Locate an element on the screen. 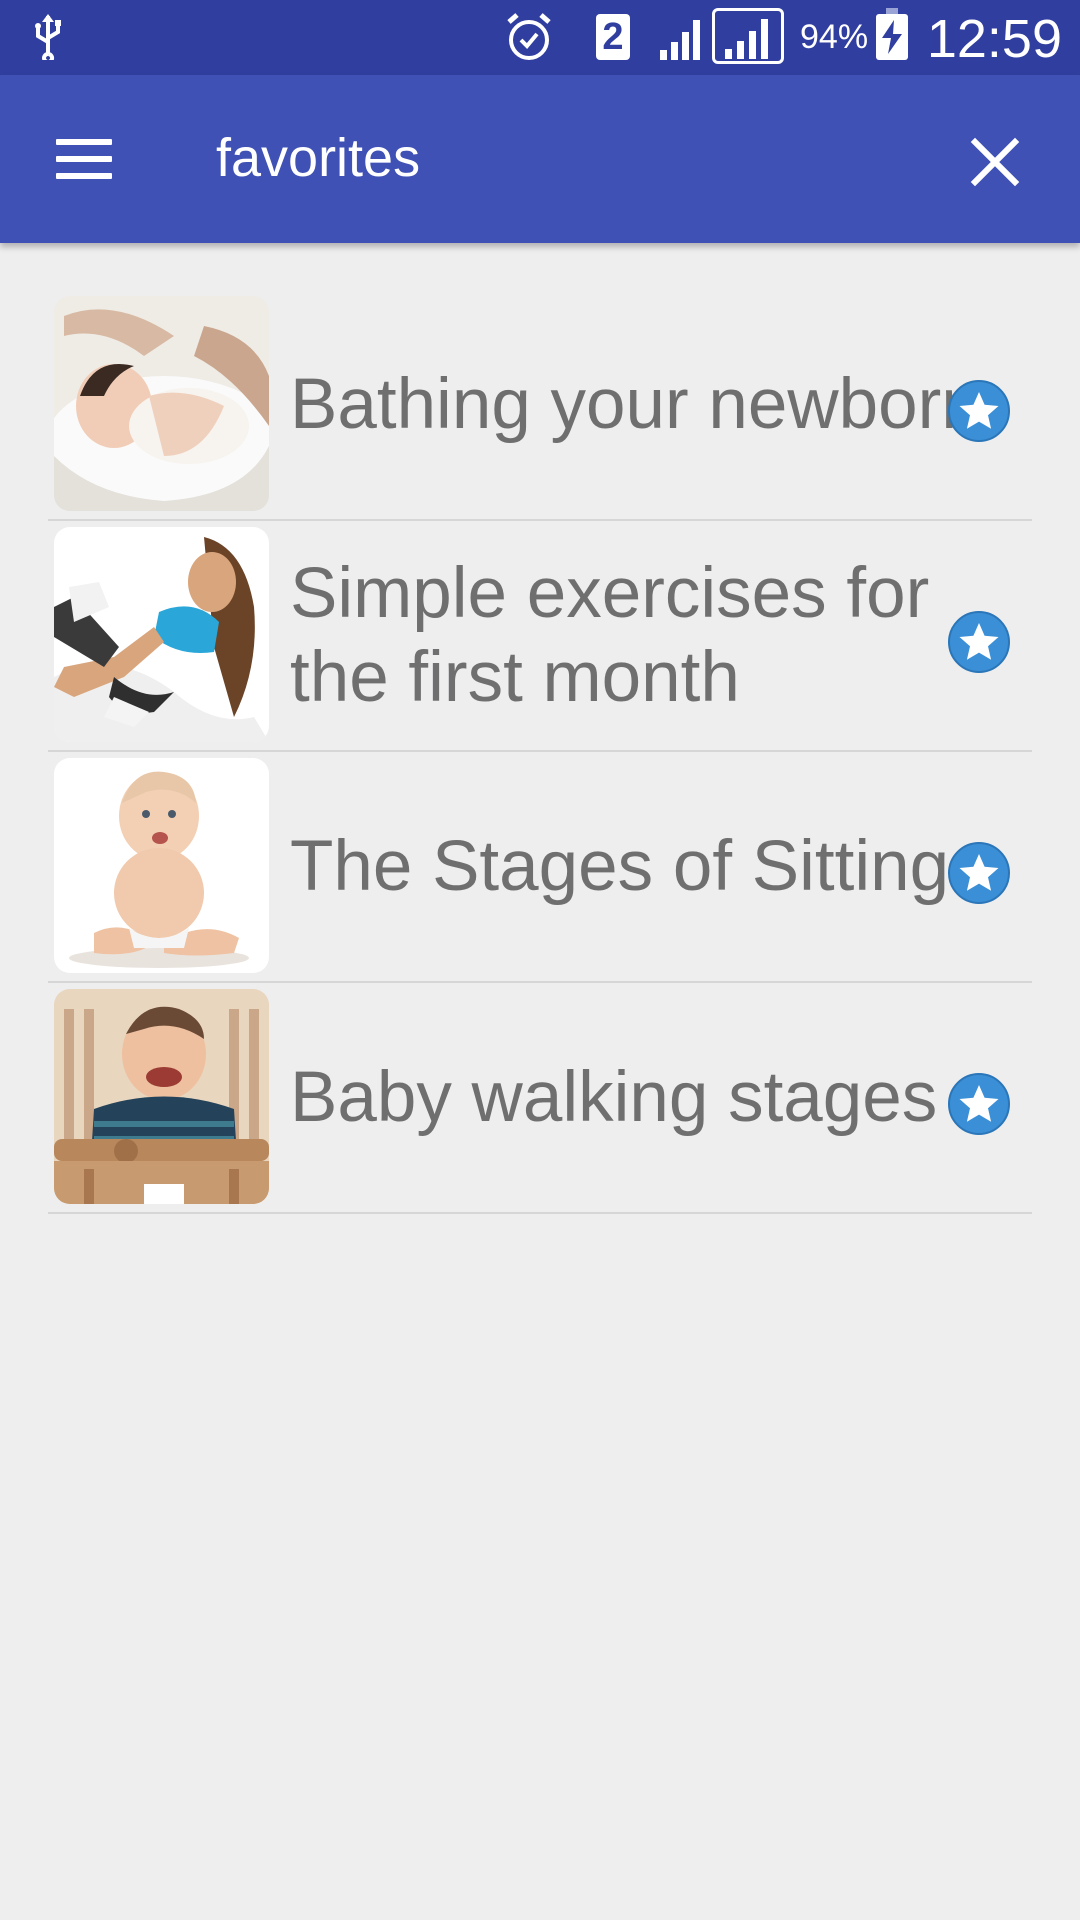  page-title: favorites is located at coordinates (318, 158).